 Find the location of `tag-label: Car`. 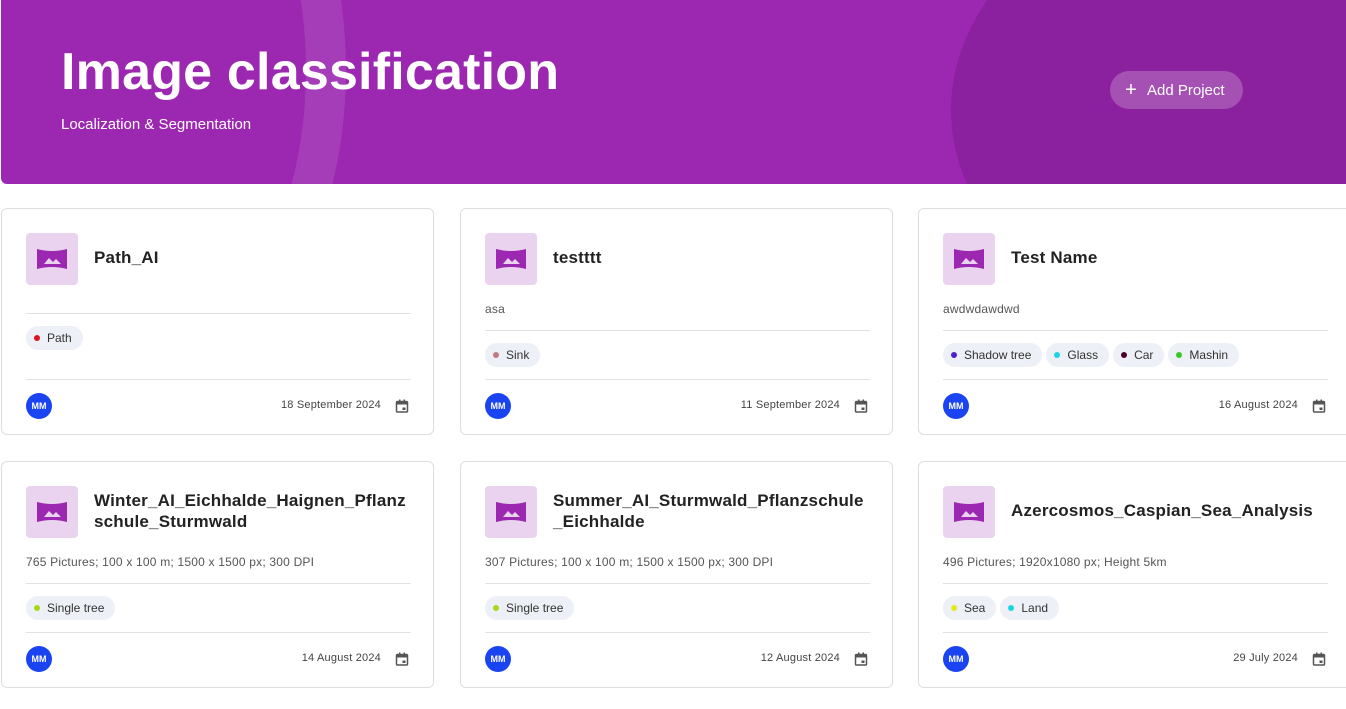

tag-label: Car is located at coordinates (1144, 355).